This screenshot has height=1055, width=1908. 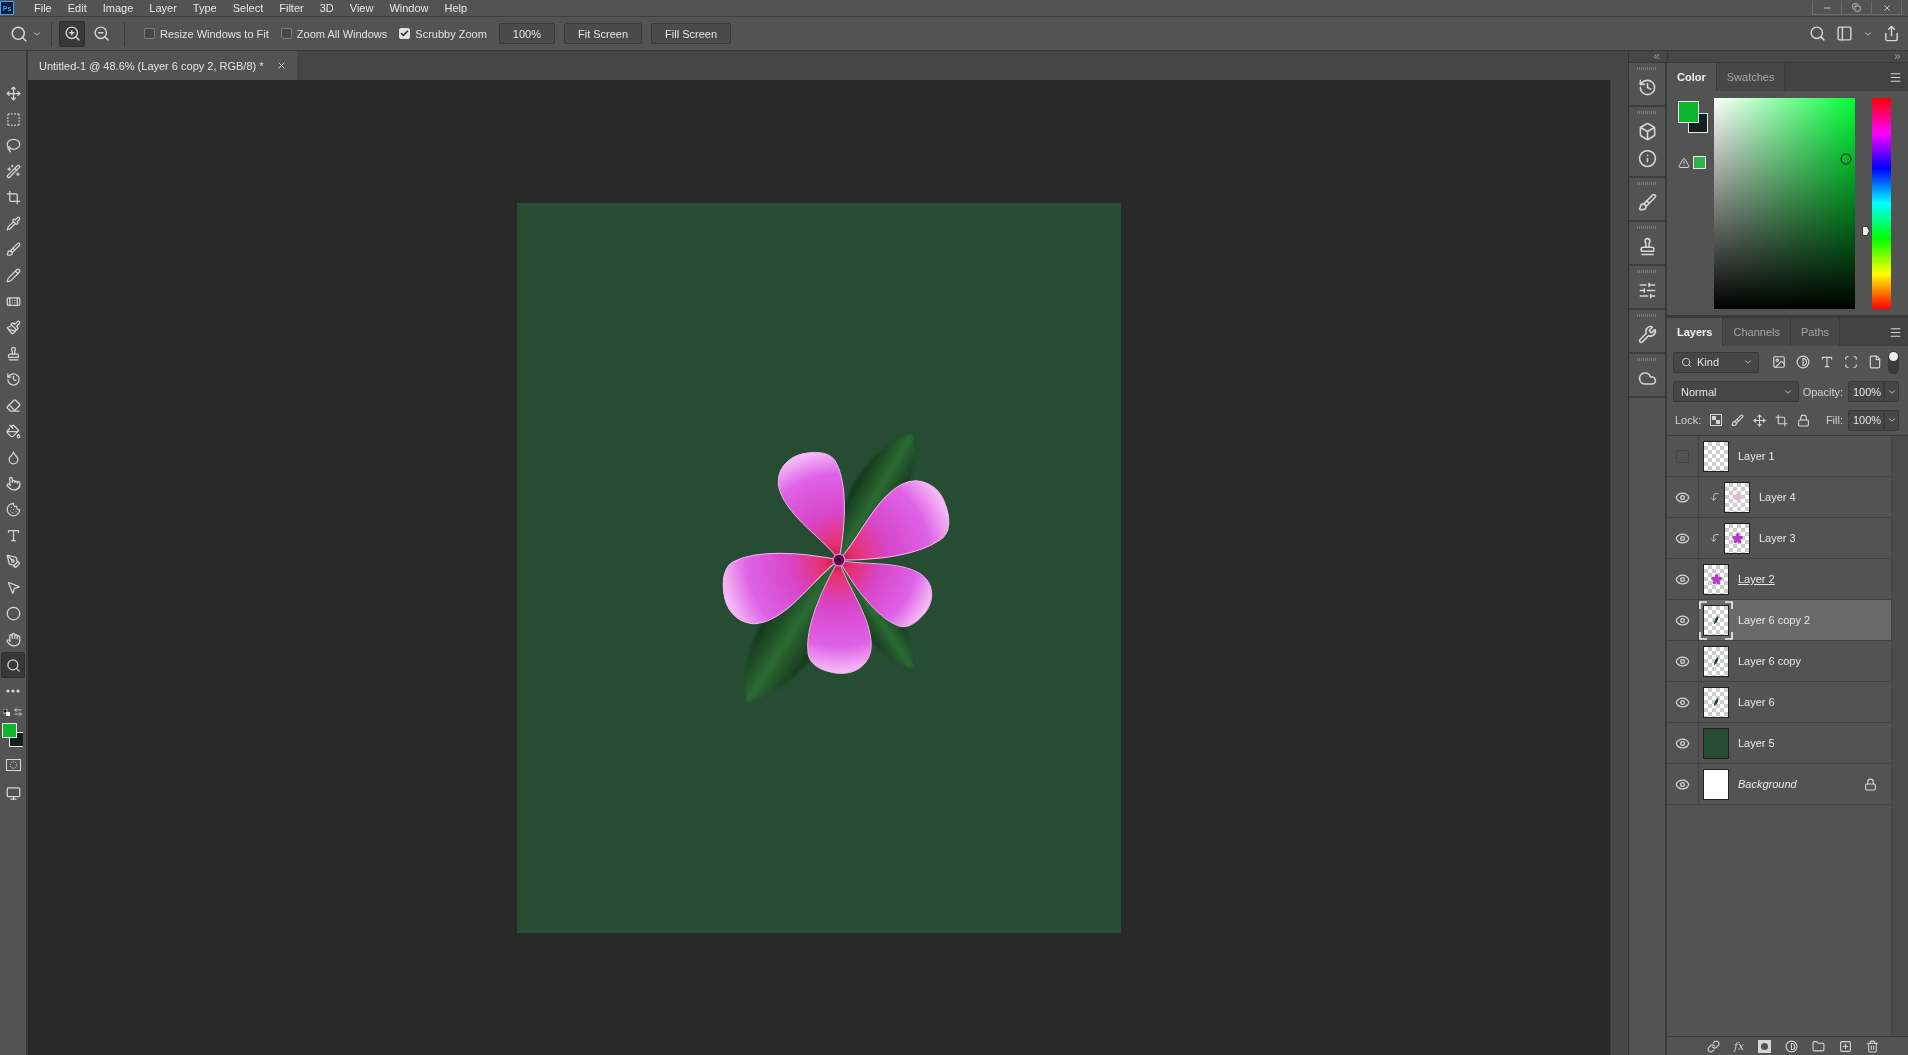 What do you see at coordinates (281, 65) in the screenshot?
I see `close-icon` at bounding box center [281, 65].